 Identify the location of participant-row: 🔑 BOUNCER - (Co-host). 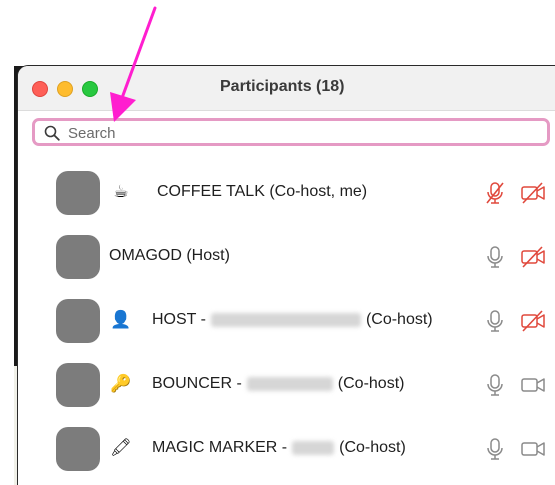
(286, 385).